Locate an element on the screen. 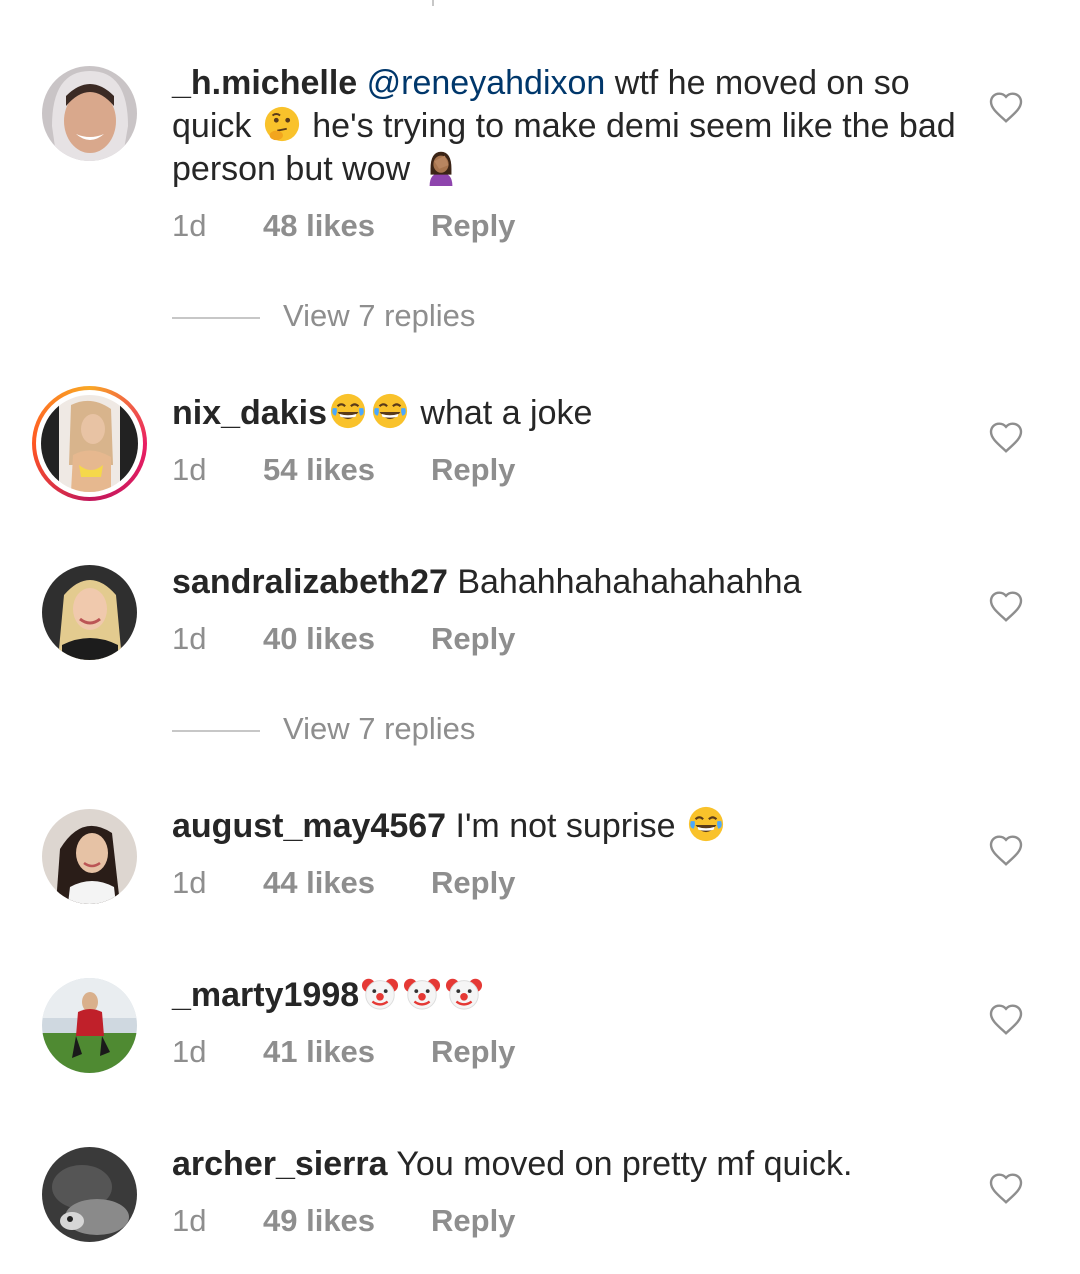 This screenshot has width=1080, height=1274. comment-likes: 49 likes is located at coordinates (319, 1221).